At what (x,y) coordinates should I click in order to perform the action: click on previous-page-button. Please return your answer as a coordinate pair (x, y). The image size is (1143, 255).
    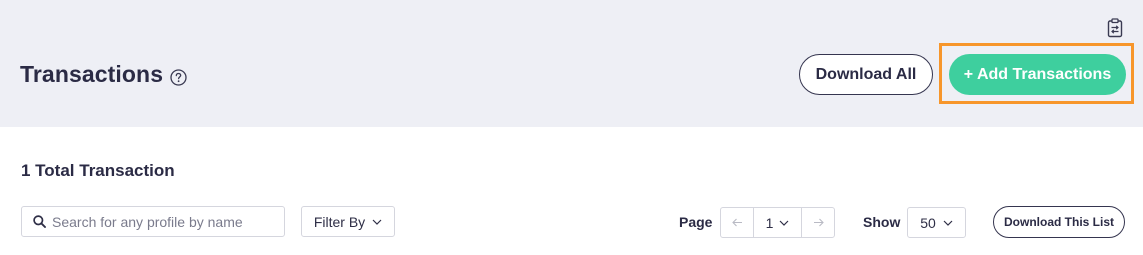
    Looking at the image, I should click on (737, 222).